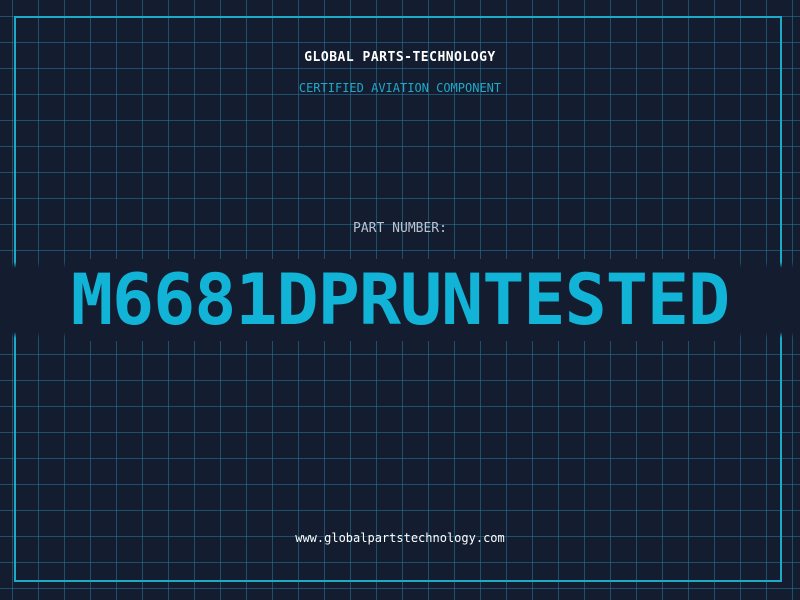  I want to click on certification-subtitle: CERTIFIED AVIATION COMPONENT, so click(400, 88).